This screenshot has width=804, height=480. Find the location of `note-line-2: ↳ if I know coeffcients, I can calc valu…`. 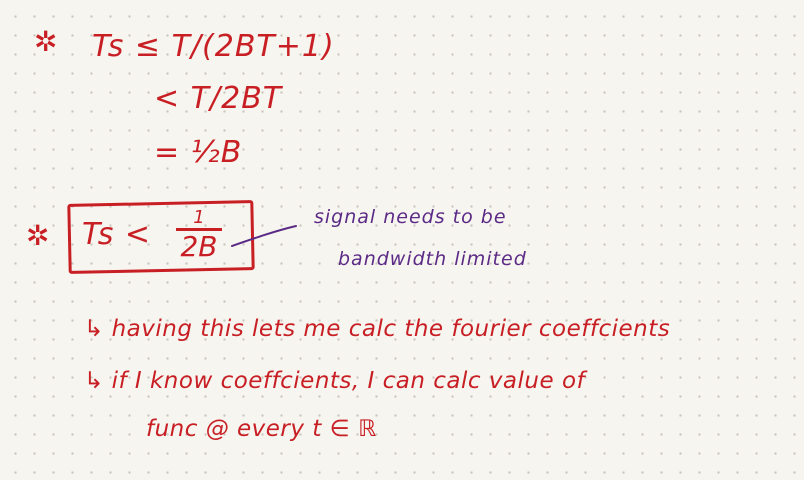

note-line-2: ↳ if I know coeffcients, I can calc valu… is located at coordinates (335, 381).